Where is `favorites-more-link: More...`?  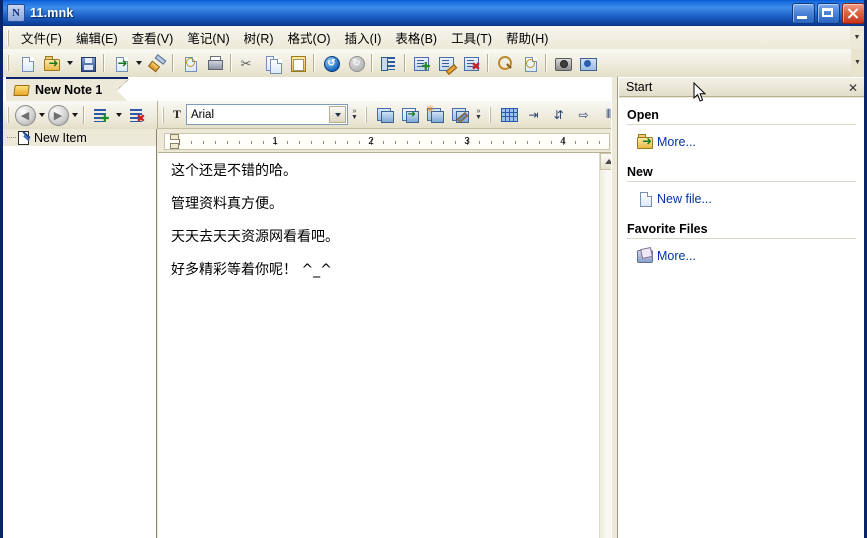 favorites-more-link: More... is located at coordinates (741, 255).